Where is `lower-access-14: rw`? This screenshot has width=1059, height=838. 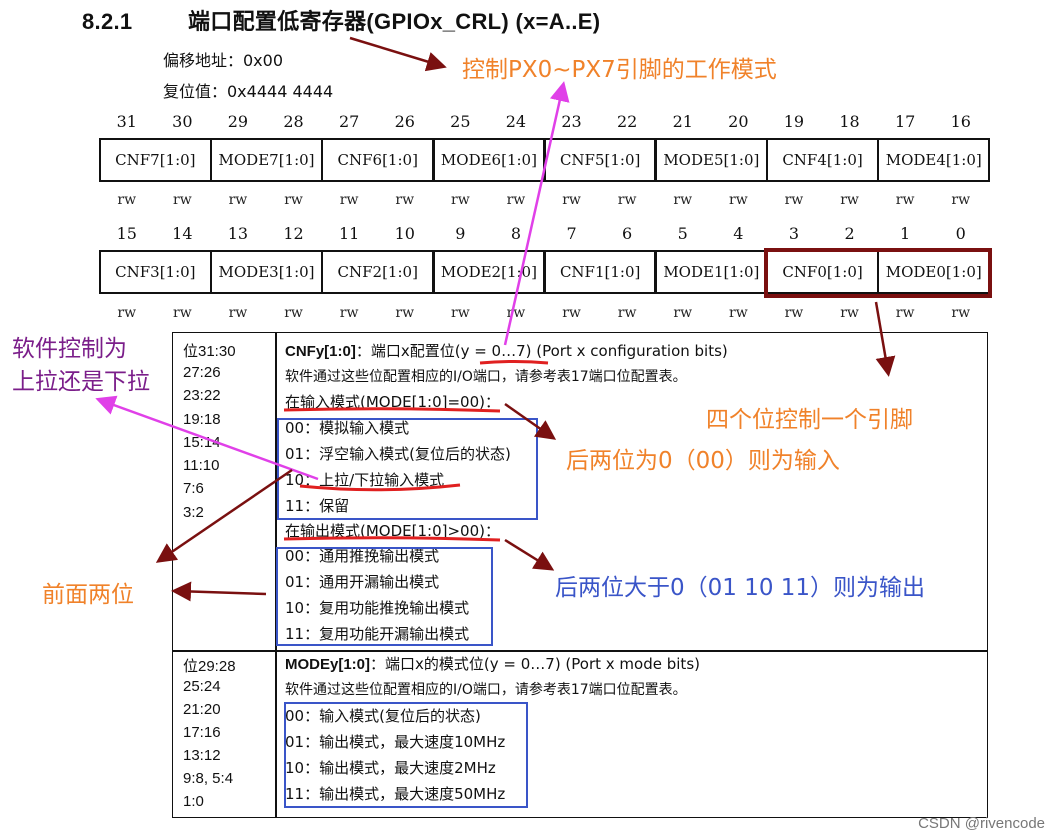 lower-access-14: rw is located at coordinates (905, 313).